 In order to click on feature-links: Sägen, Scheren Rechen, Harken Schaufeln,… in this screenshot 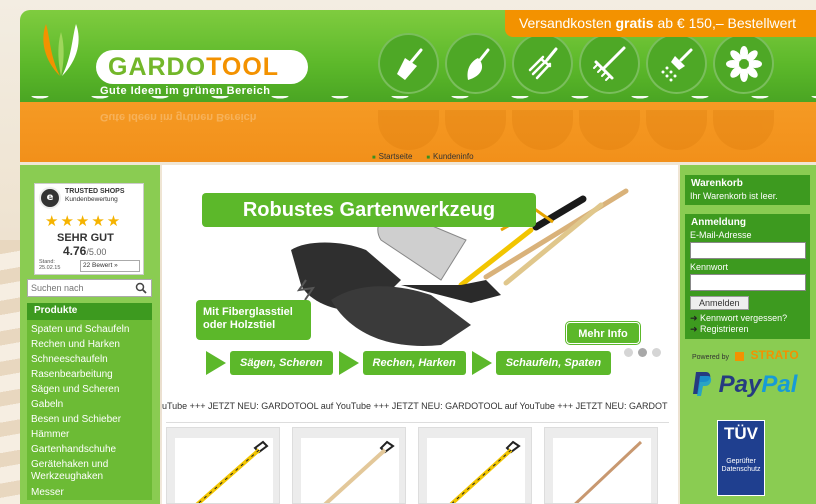, I will do `click(411, 363)`.